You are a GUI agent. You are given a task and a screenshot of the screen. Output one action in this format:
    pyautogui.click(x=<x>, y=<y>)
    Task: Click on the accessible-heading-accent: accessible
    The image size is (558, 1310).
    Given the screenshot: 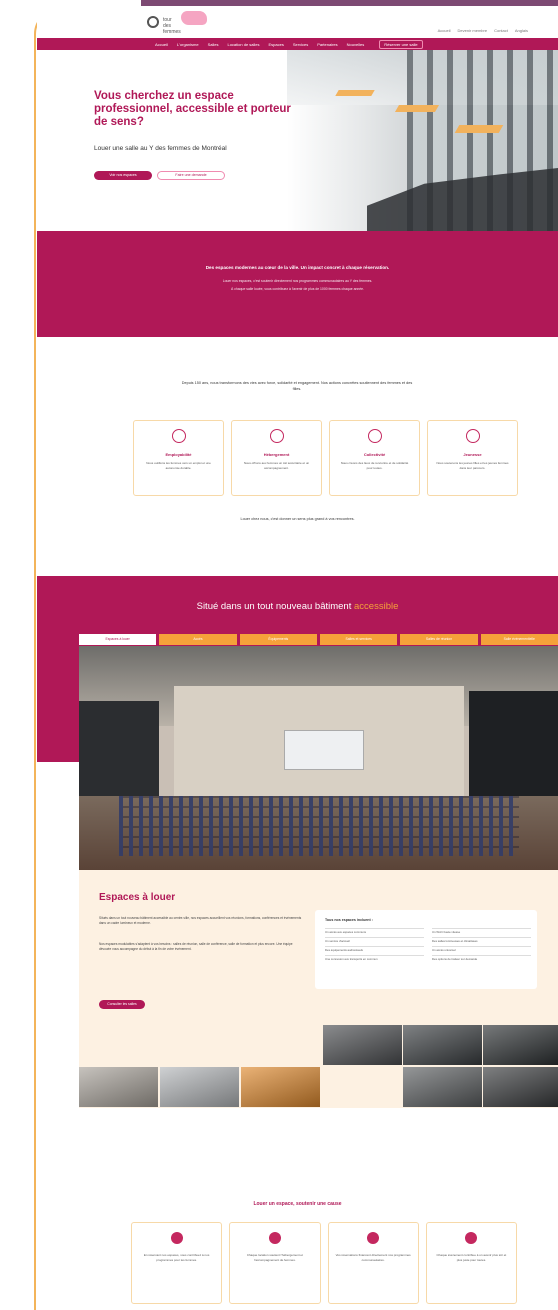 What is the action you would take?
    pyautogui.click(x=376, y=606)
    